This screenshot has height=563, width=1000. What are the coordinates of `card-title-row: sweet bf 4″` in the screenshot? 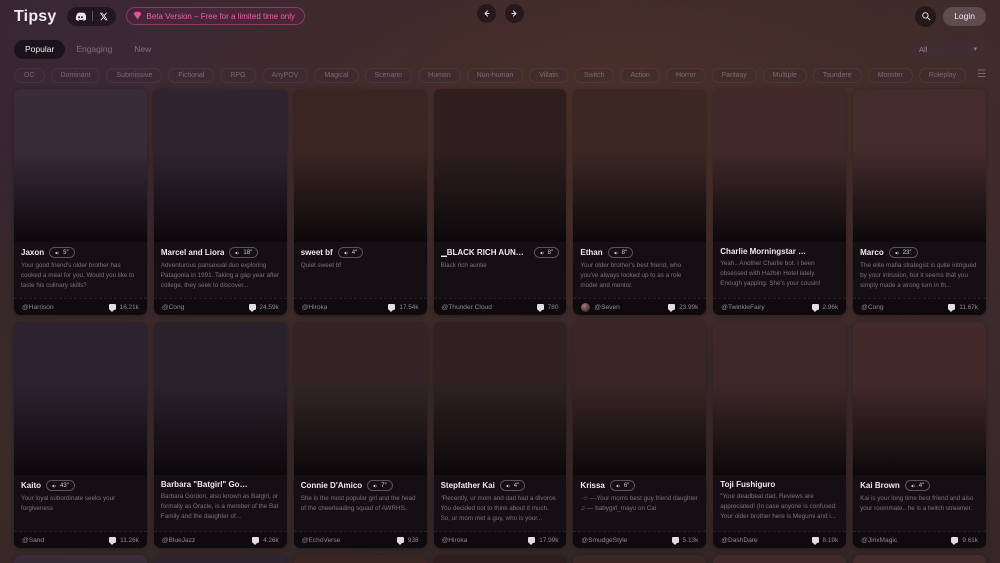 It's located at (360, 252).